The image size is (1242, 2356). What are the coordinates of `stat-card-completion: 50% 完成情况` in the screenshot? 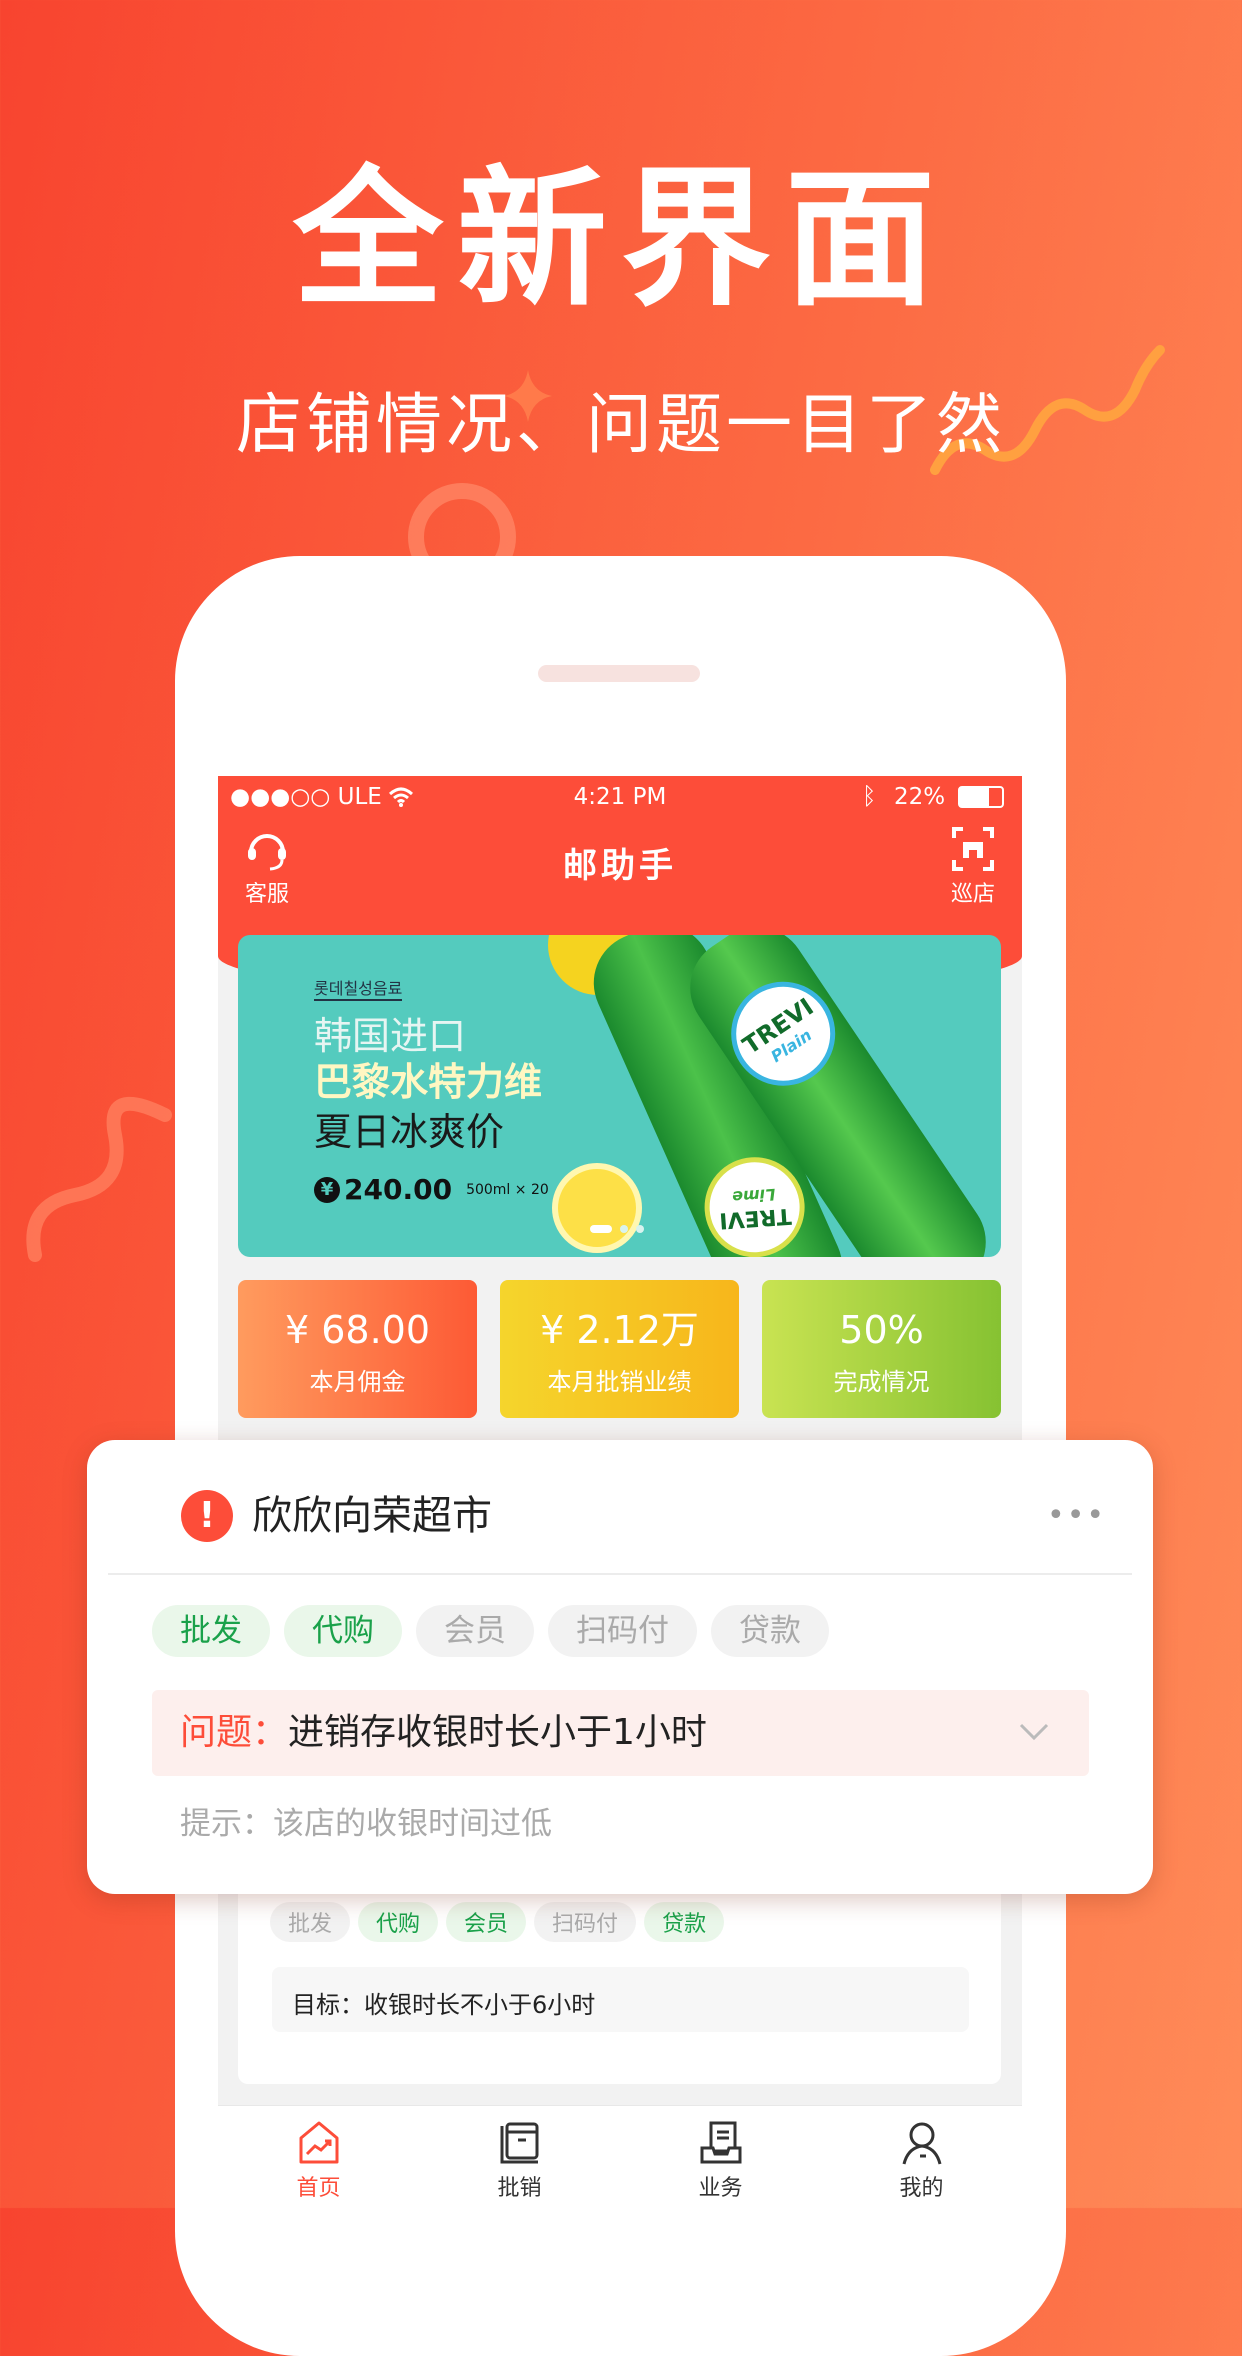 It's located at (881, 1349).